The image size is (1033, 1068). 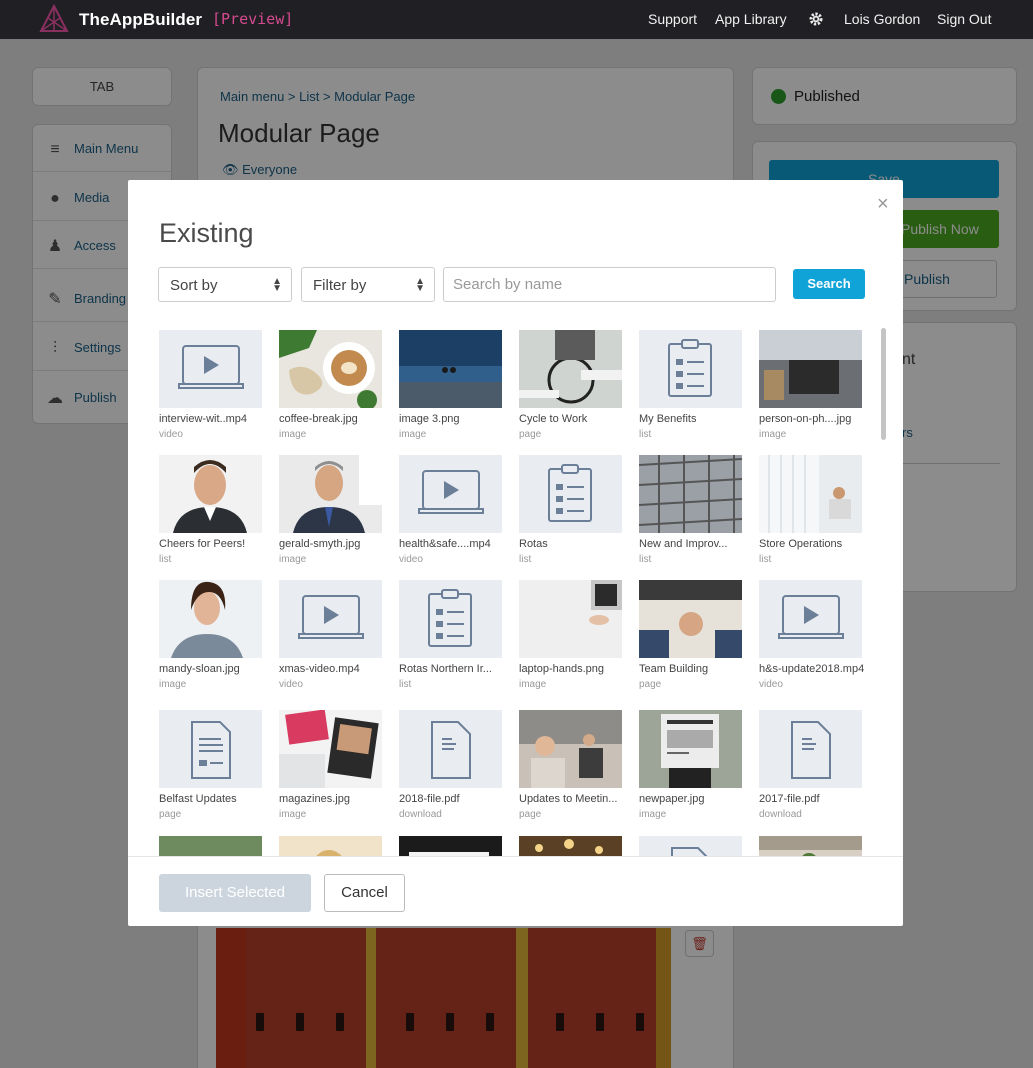 What do you see at coordinates (882, 19) in the screenshot?
I see `nav-user-name: Lois Gordon` at bounding box center [882, 19].